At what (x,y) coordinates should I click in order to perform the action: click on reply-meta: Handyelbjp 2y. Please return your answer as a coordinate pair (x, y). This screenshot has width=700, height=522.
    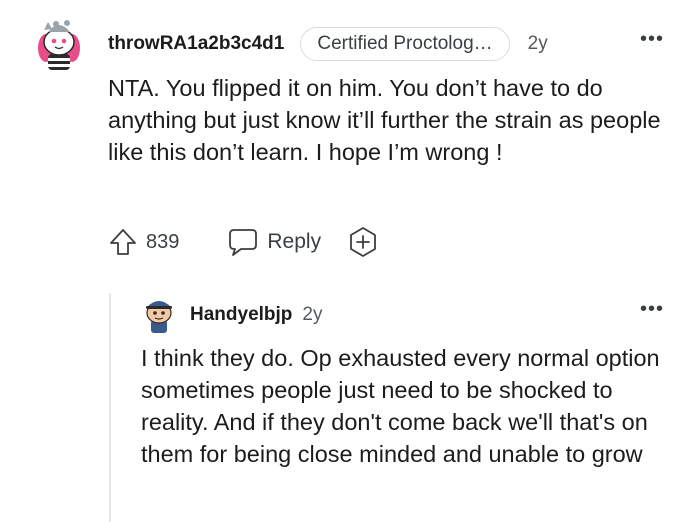
    Looking at the image, I should click on (256, 315).